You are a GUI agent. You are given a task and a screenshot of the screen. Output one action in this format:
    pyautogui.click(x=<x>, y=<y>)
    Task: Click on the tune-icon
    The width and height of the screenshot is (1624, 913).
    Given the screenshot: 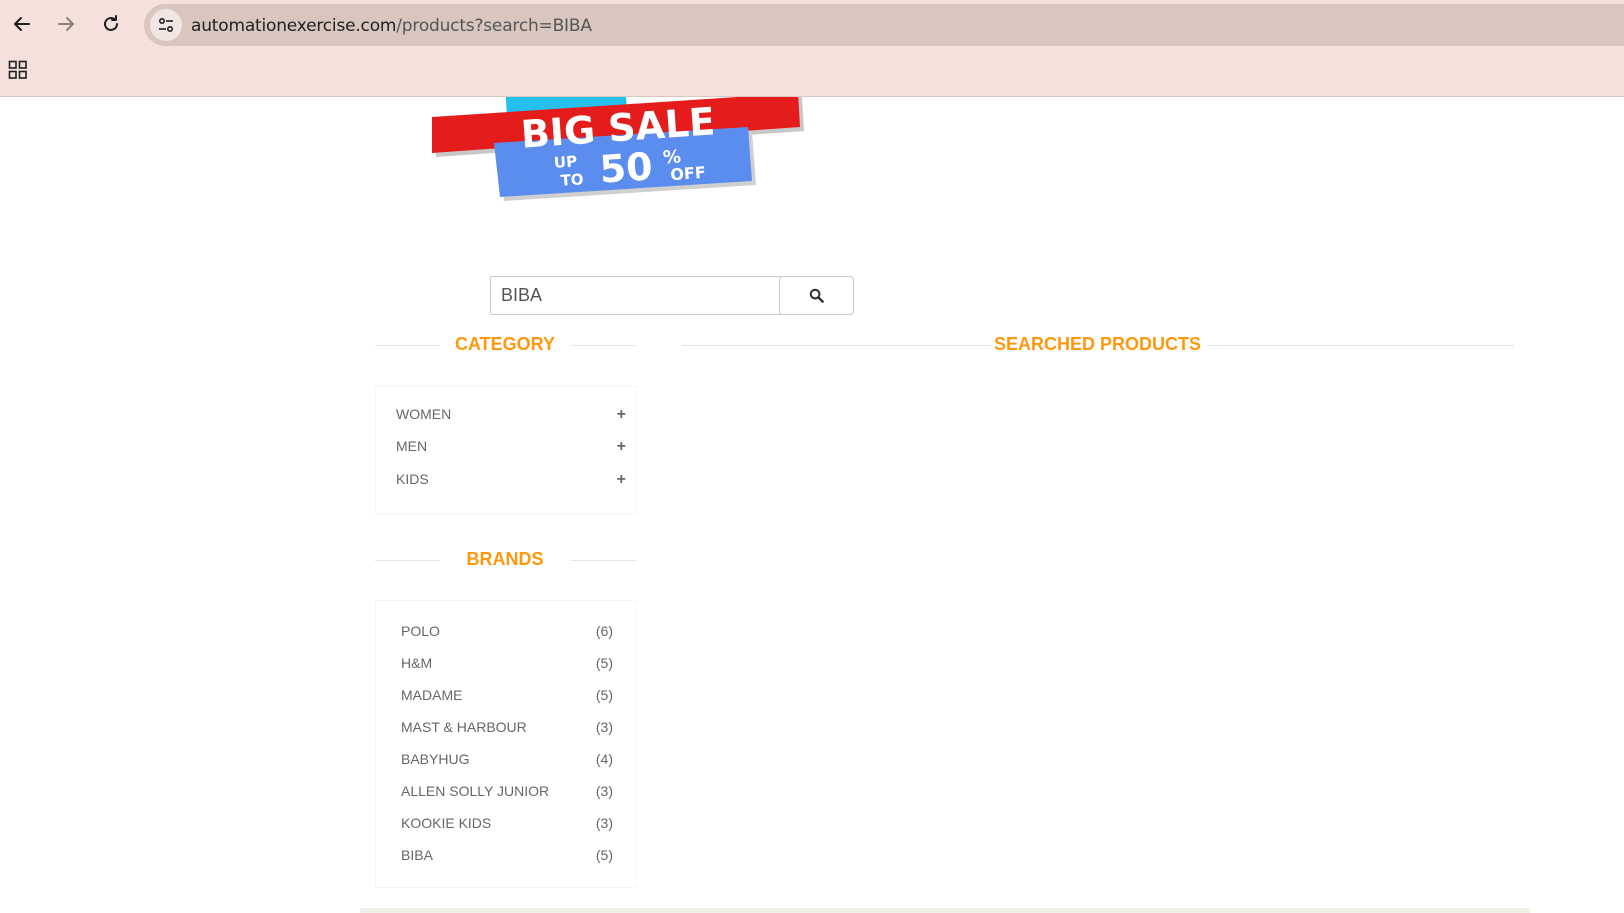 What is the action you would take?
    pyautogui.click(x=166, y=25)
    